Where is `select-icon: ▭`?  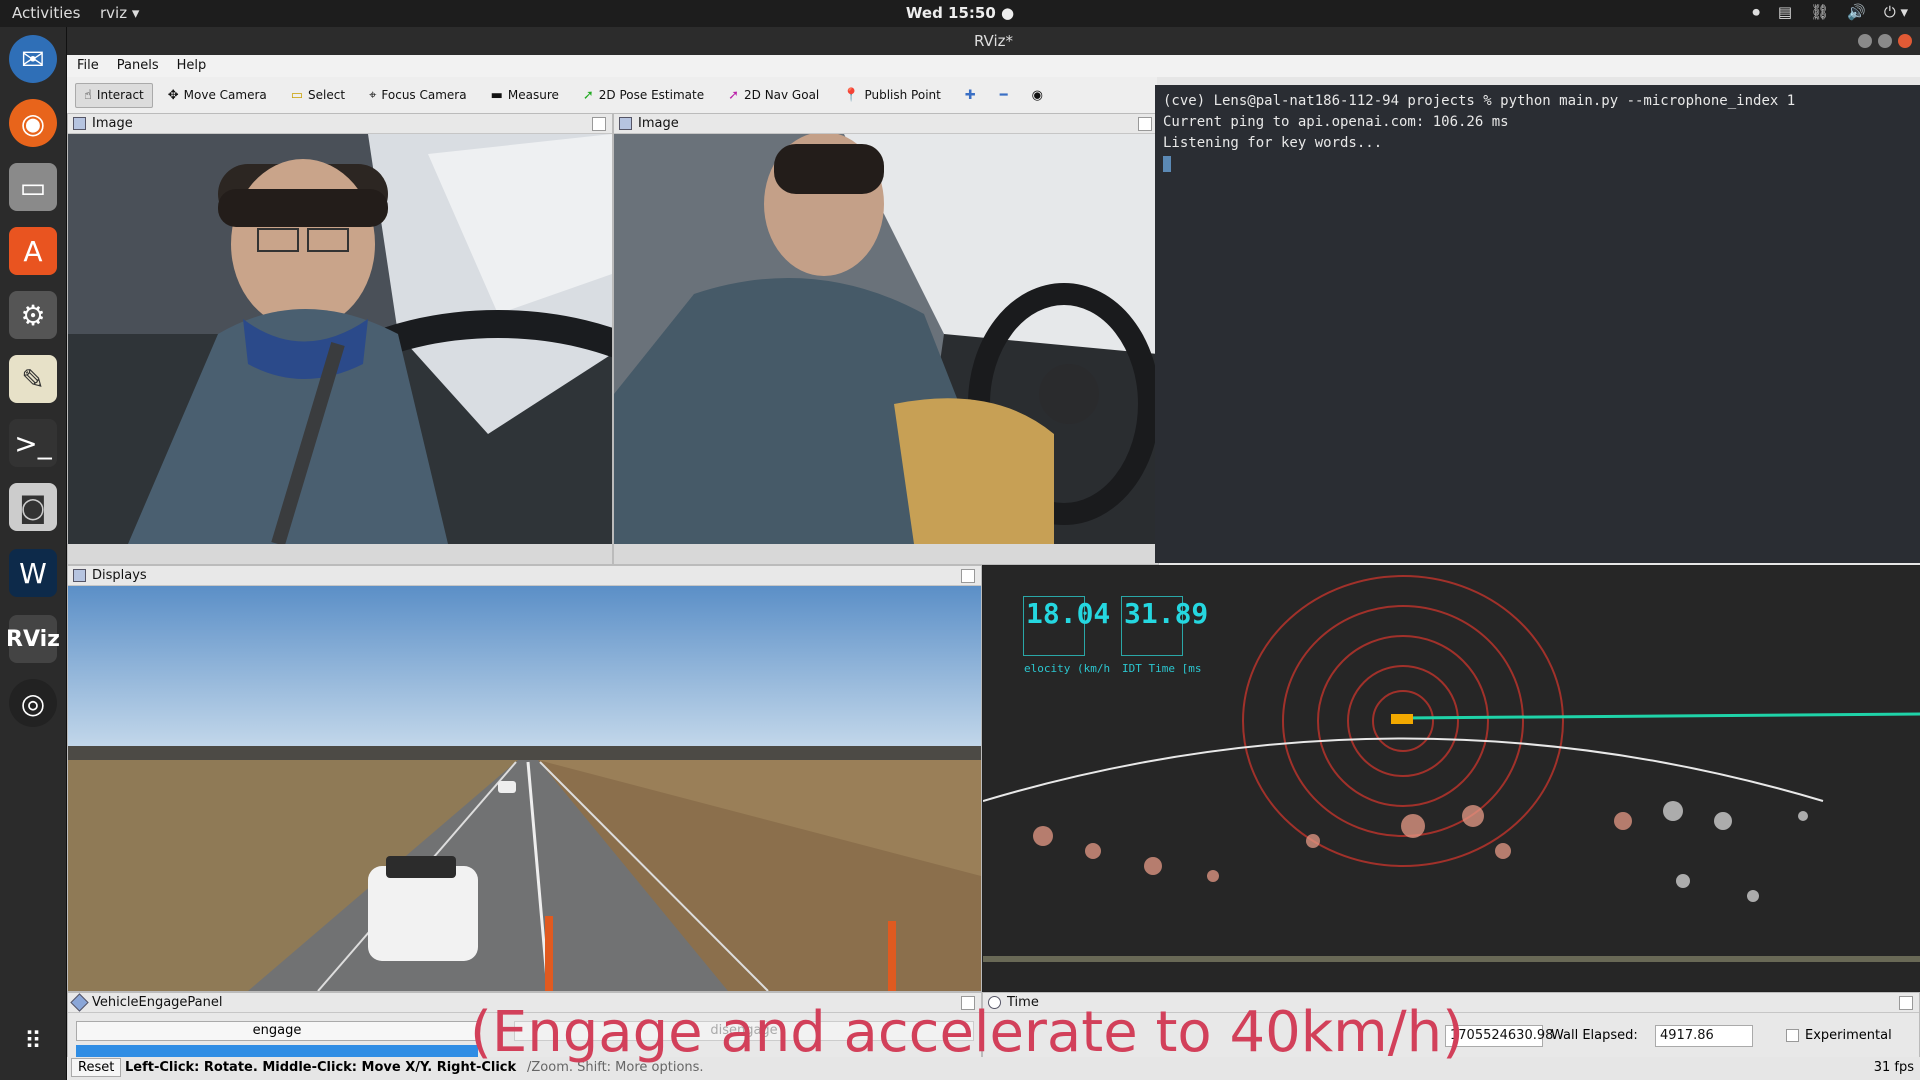 select-icon: ▭ is located at coordinates (297, 95).